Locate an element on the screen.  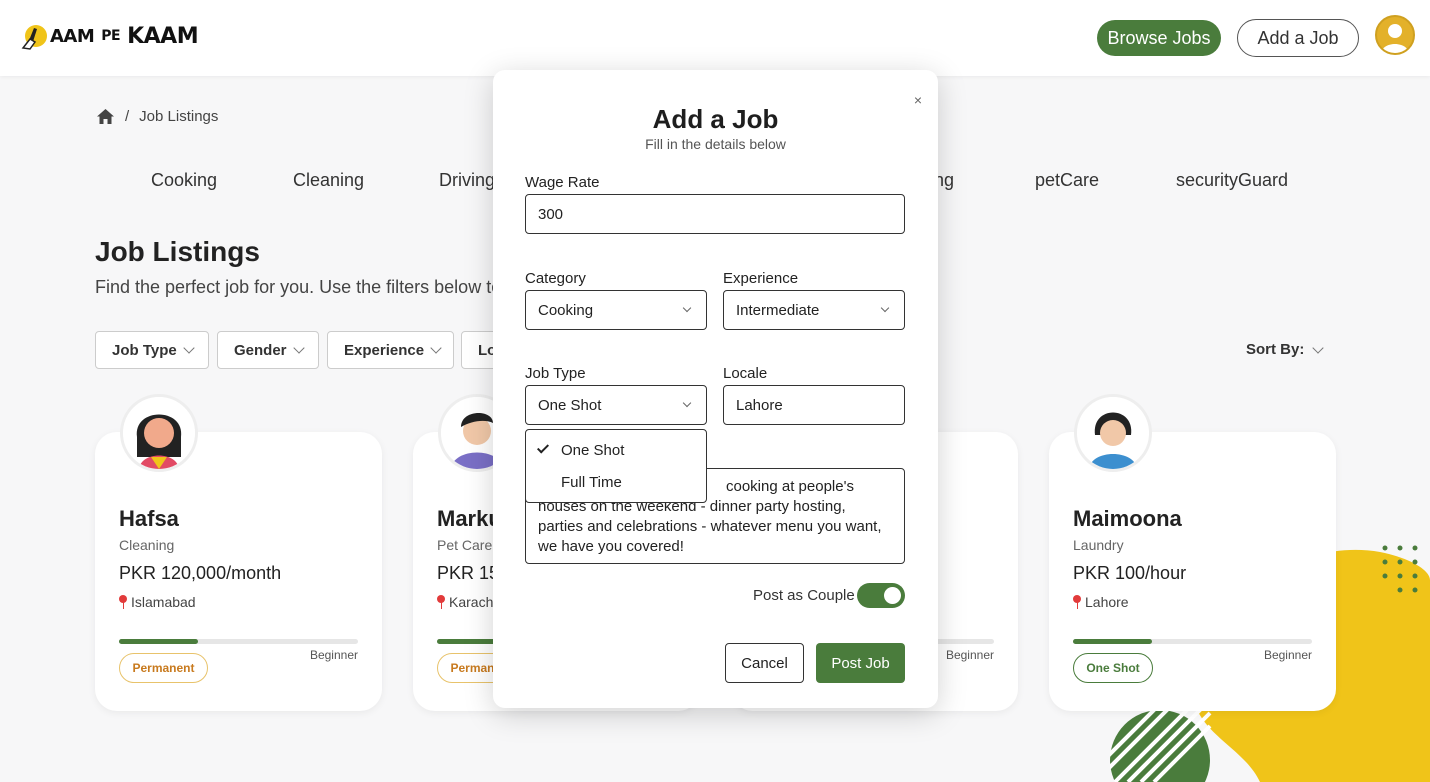
sort-dropdown: Sort By: is located at coordinates (1285, 349).